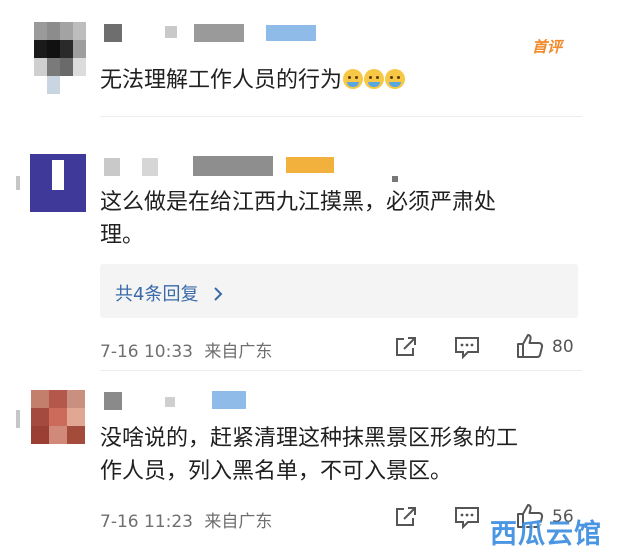  What do you see at coordinates (146, 522) in the screenshot?
I see `timestamp: 7-16 11:23` at bounding box center [146, 522].